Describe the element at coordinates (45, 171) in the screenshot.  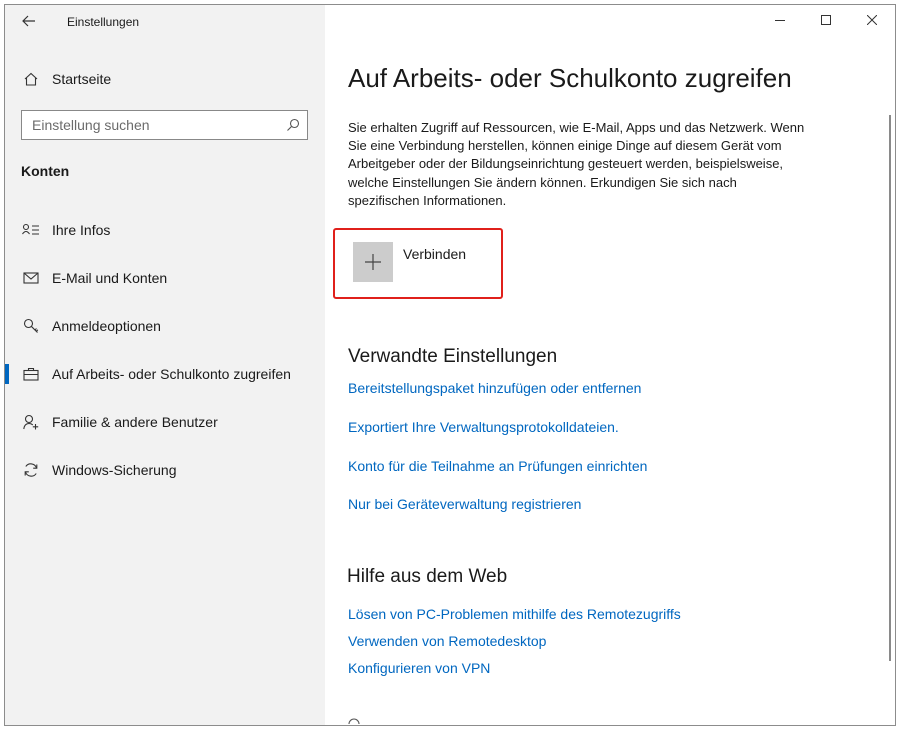
I see `section-title: Konten` at that location.